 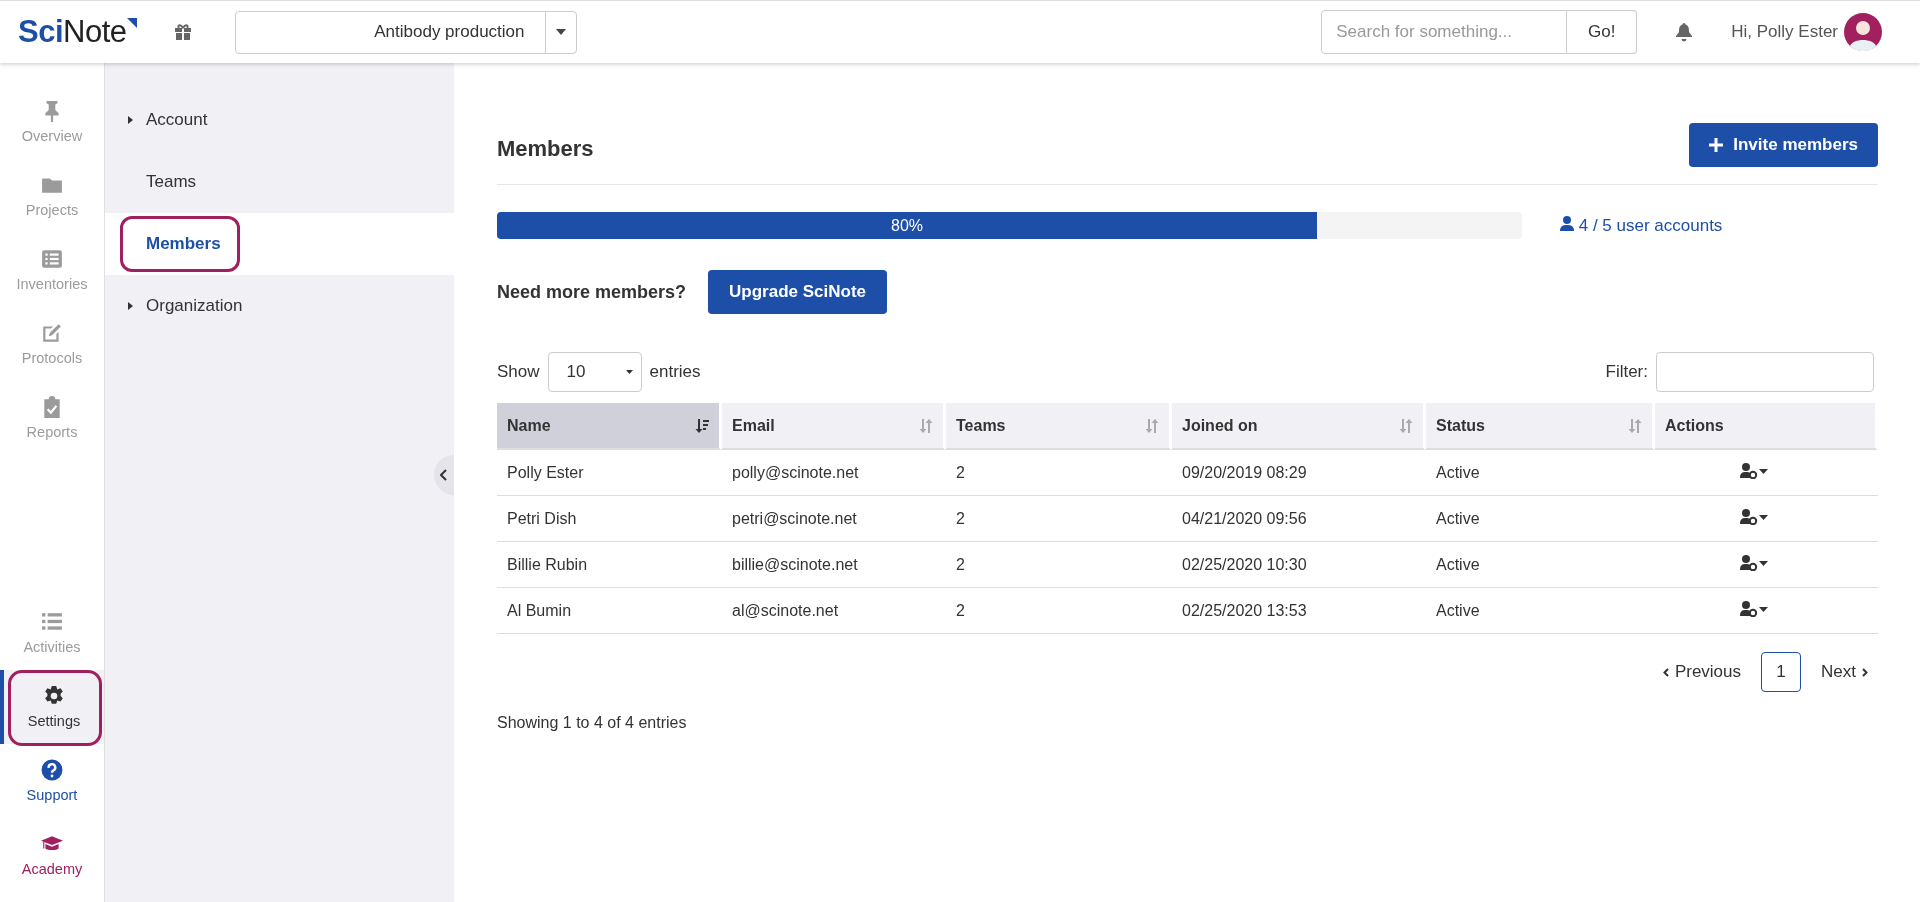 What do you see at coordinates (1567, 223) in the screenshot?
I see `user-icon` at bounding box center [1567, 223].